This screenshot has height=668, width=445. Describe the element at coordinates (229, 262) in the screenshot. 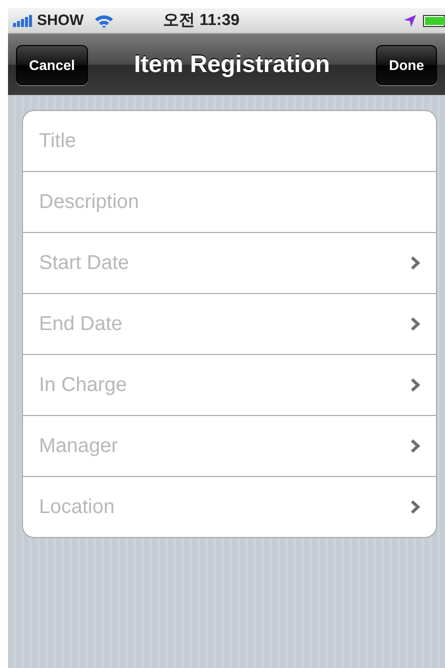

I see `table-row: Start Date` at that location.